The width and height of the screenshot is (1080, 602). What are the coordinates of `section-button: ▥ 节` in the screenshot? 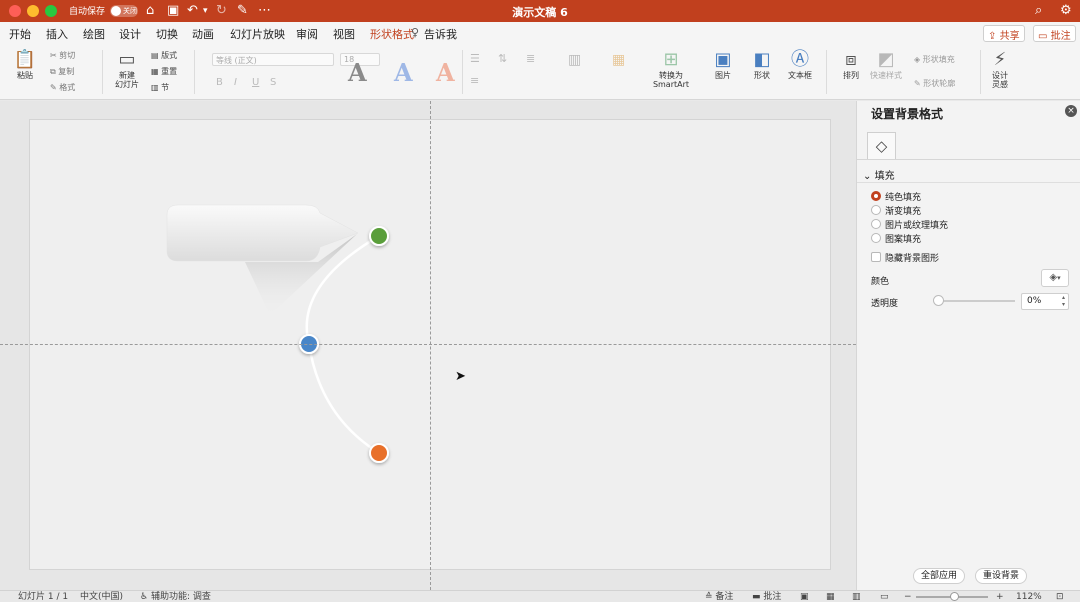 It's located at (160, 87).